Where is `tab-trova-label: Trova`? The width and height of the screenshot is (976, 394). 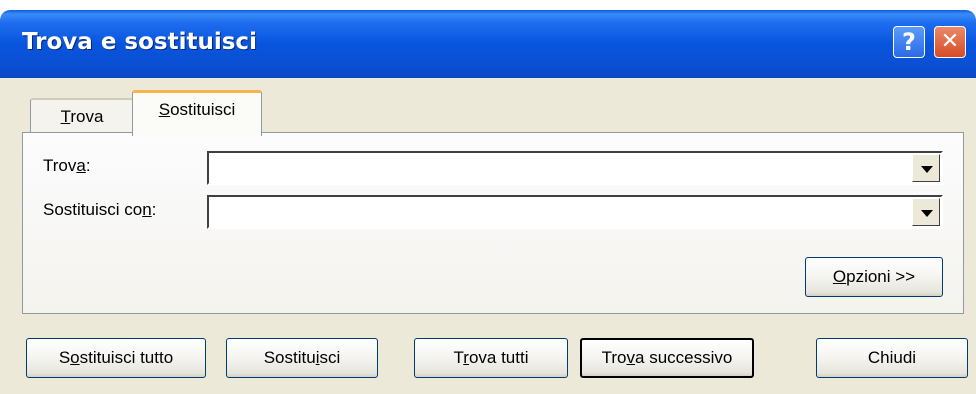 tab-trova-label: Trova is located at coordinates (82, 116).